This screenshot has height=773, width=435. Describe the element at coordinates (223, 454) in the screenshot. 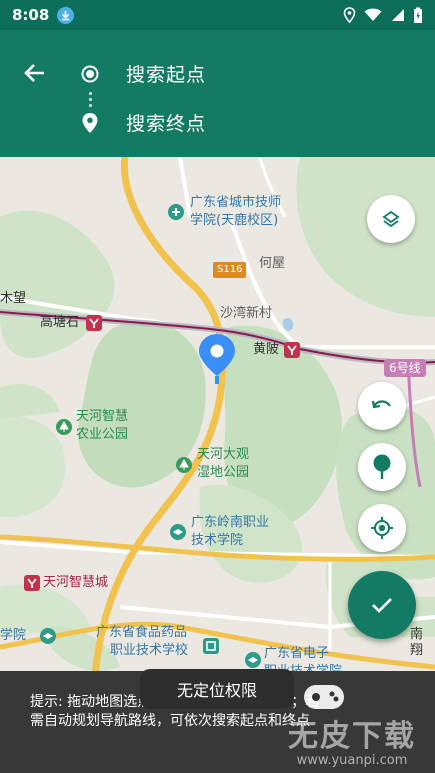

I see `poi-wetland-label: 天河大观` at that location.